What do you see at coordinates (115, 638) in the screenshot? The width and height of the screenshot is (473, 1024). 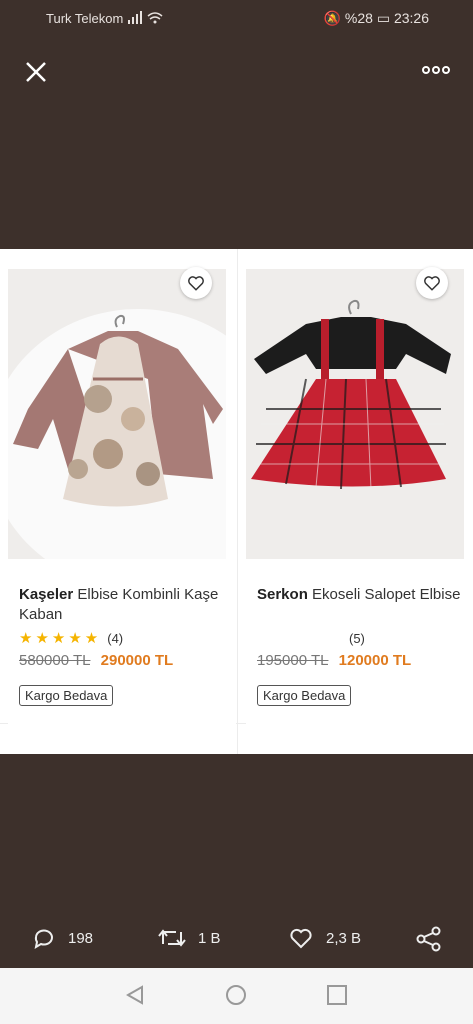 I see `rating-count: (4)` at bounding box center [115, 638].